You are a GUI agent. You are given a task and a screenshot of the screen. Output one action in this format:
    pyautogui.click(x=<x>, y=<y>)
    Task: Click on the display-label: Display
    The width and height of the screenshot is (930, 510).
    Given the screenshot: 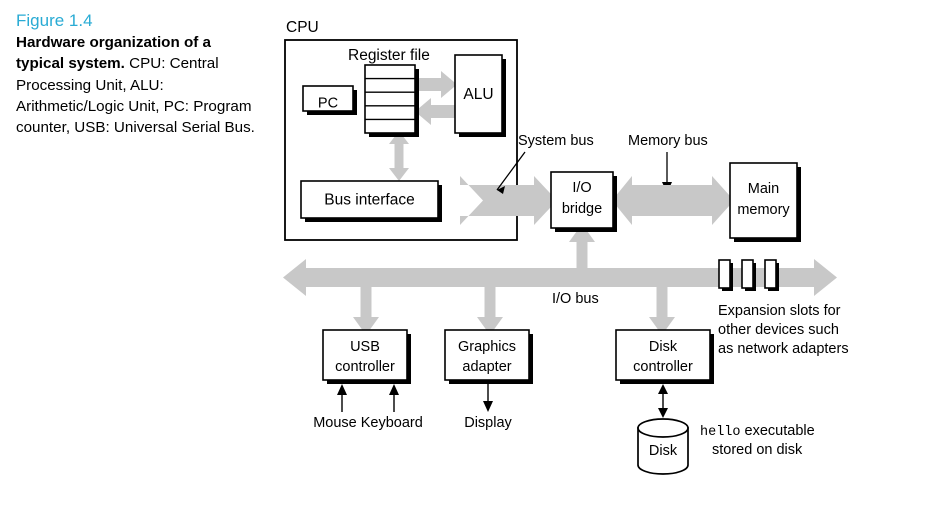 What is the action you would take?
    pyautogui.click(x=488, y=423)
    